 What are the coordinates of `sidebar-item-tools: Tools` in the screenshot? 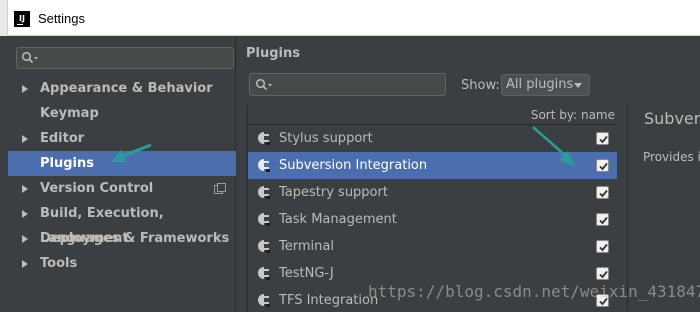 It's located at (122, 263).